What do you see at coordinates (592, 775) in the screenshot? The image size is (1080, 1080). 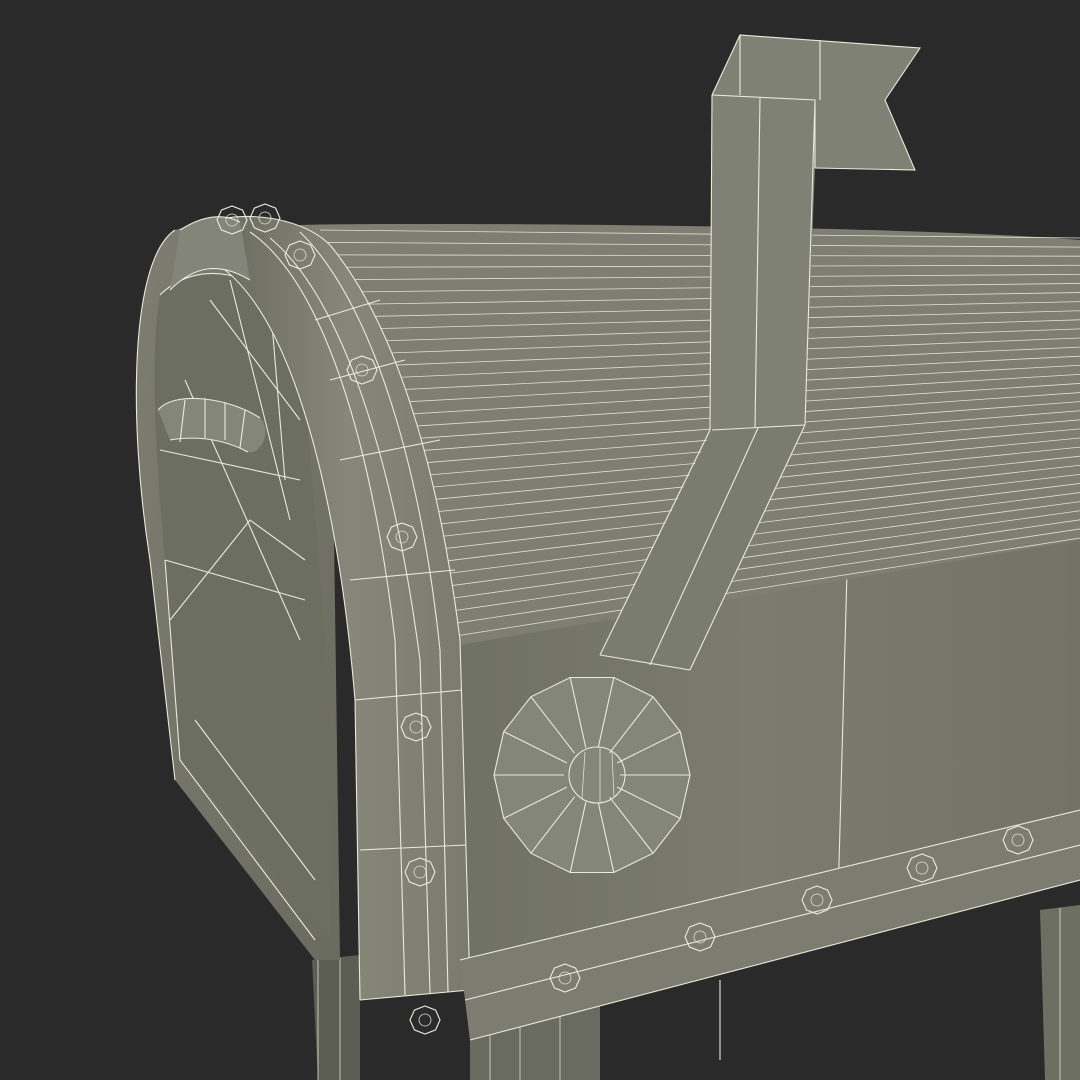 I see `flag-pivot-disc` at bounding box center [592, 775].